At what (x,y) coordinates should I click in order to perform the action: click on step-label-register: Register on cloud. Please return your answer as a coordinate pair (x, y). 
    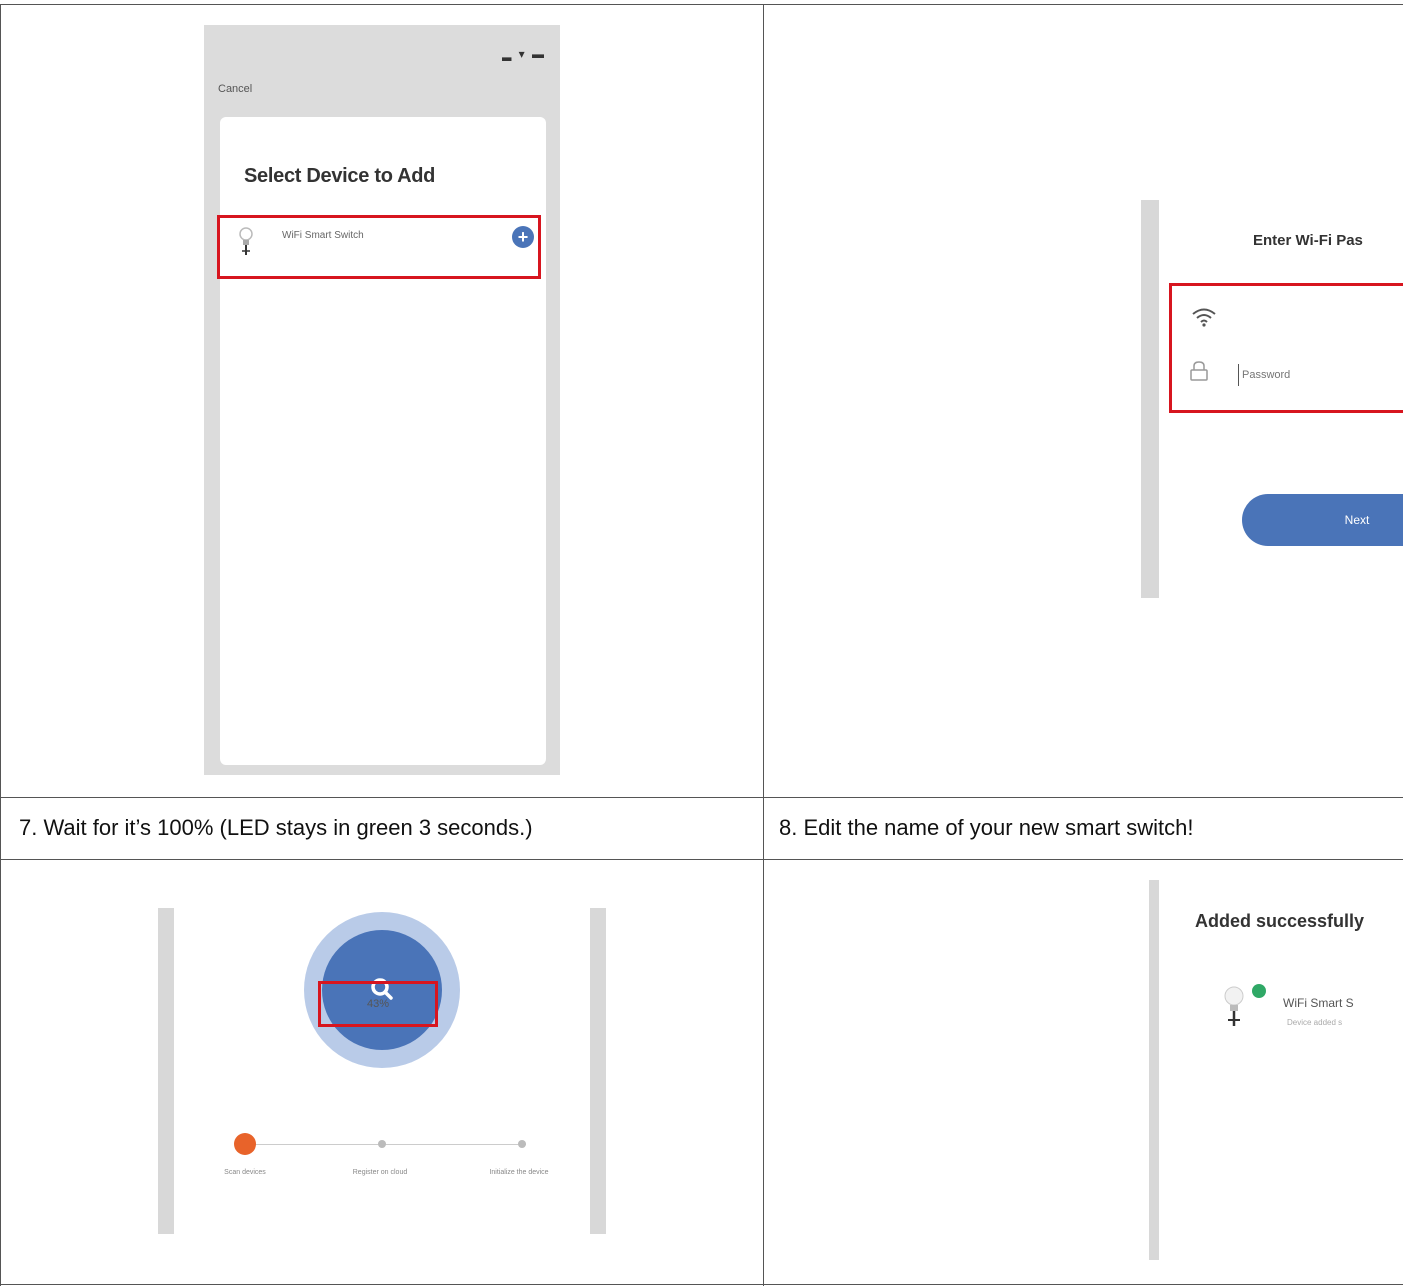
    Looking at the image, I should click on (380, 1172).